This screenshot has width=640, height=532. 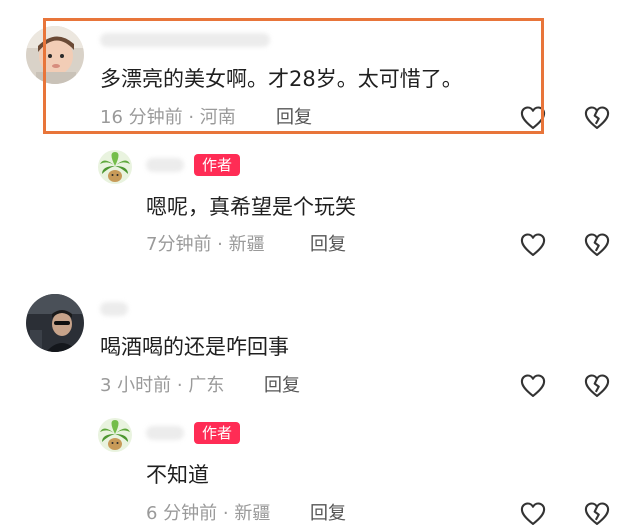 I want to click on avatar, so click(x=55, y=323).